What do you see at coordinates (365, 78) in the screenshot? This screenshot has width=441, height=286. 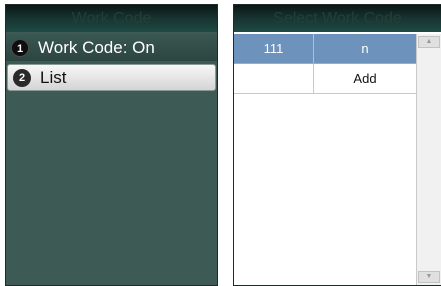 I see `add-button: Add` at bounding box center [365, 78].